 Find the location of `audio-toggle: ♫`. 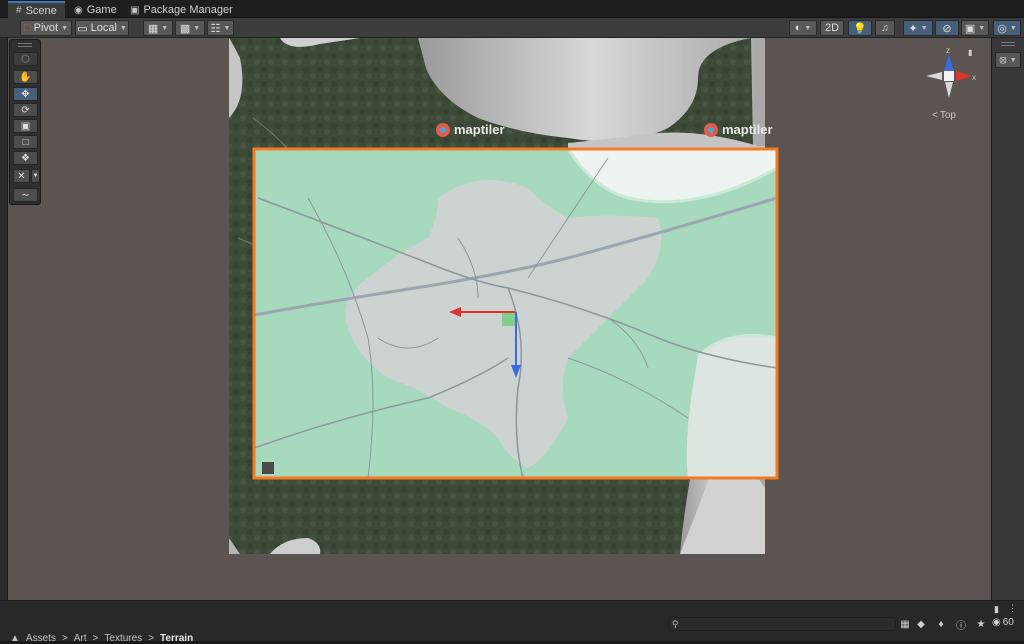

audio-toggle: ♫ is located at coordinates (885, 28).